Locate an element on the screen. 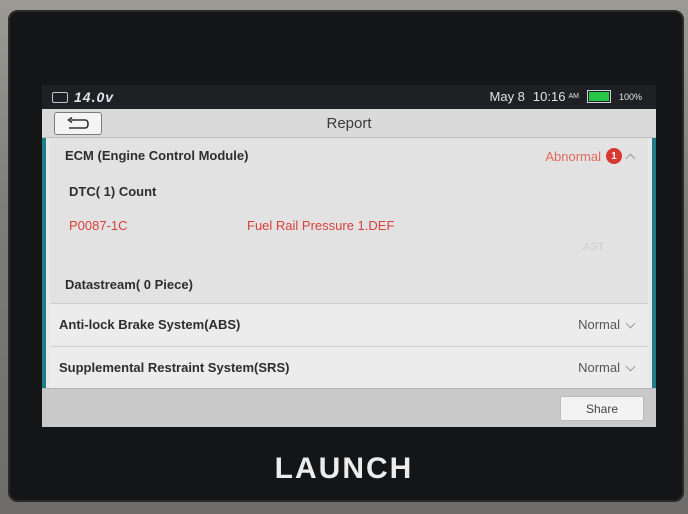  dtc-description: Fuel Rail Pressure 1.DEF is located at coordinates (321, 225).